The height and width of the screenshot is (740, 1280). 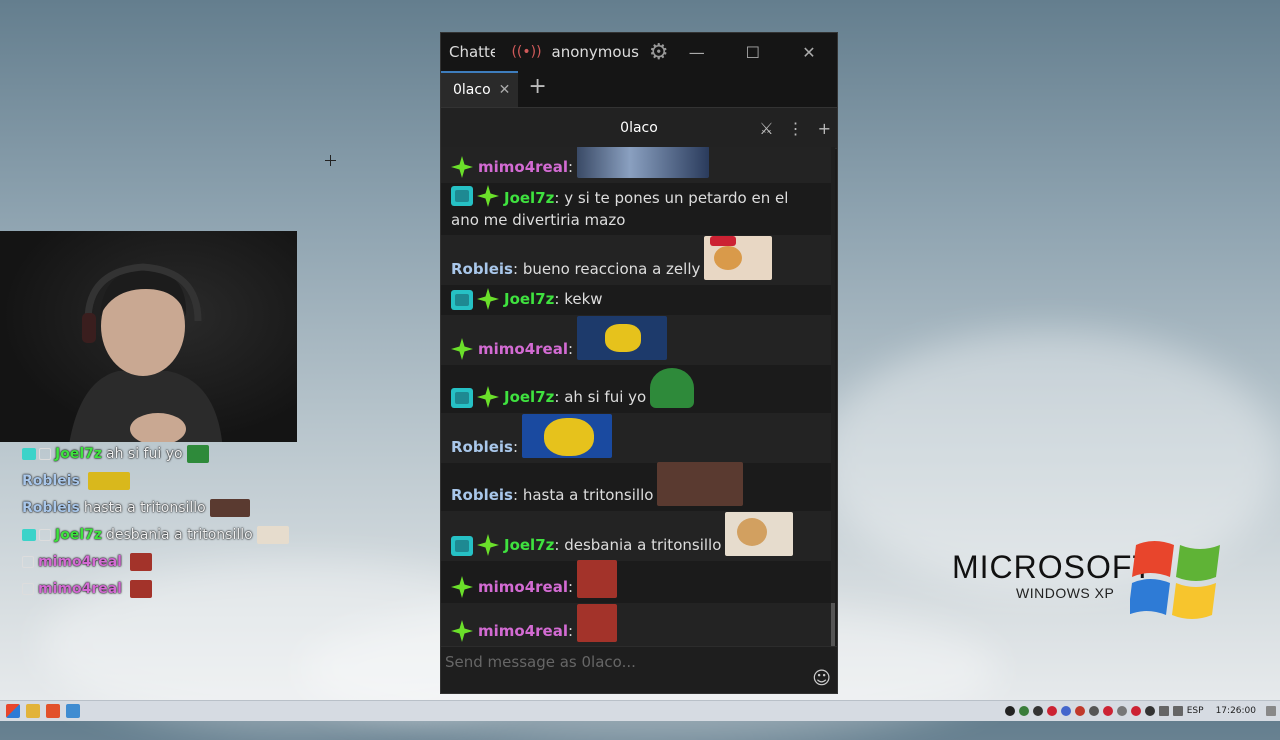 I want to click on close-tab-icon: ✕, so click(x=505, y=90).